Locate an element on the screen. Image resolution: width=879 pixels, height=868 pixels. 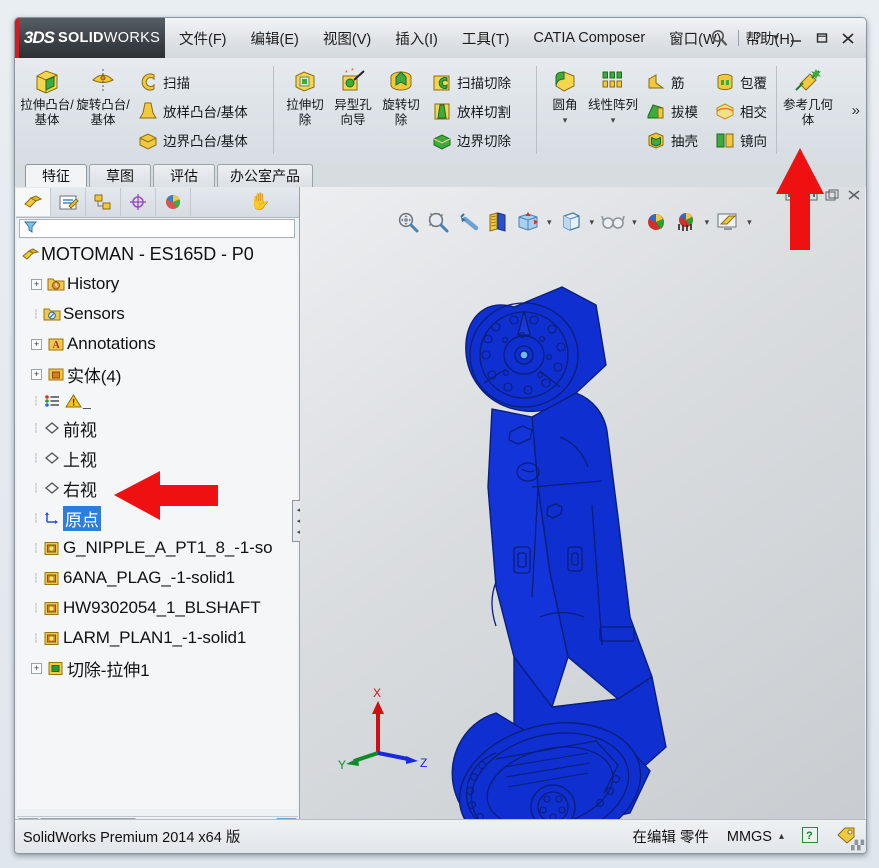
ribbon-overflow-button: » is located at coordinates (856, 110).